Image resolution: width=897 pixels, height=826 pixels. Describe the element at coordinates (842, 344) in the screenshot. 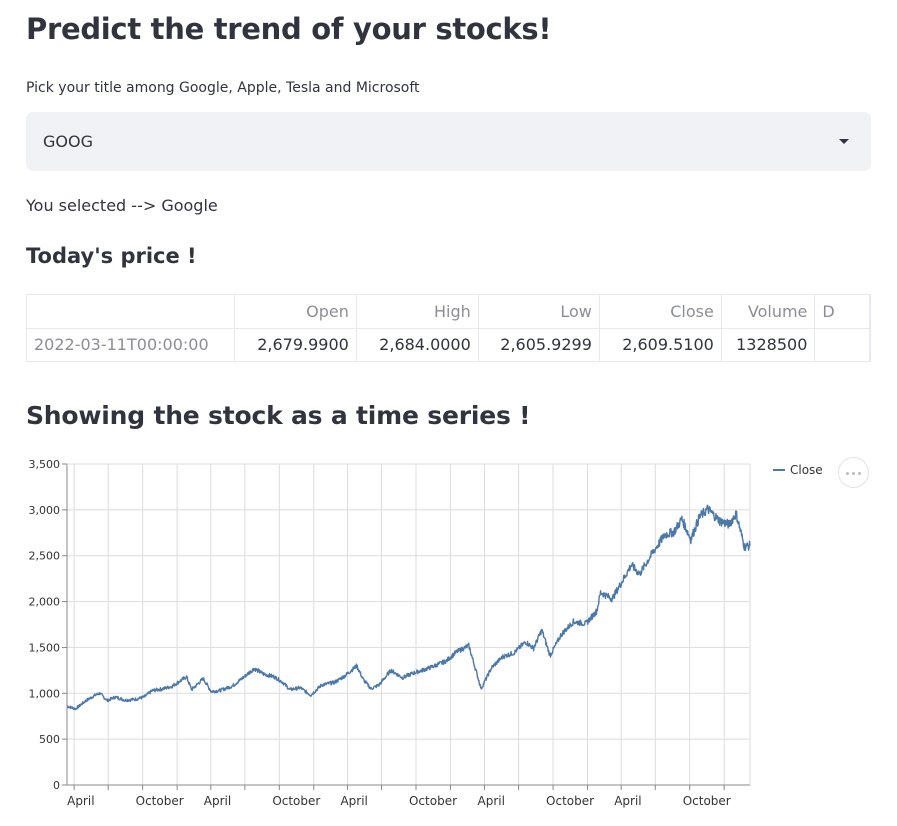

I see `table-cell` at that location.